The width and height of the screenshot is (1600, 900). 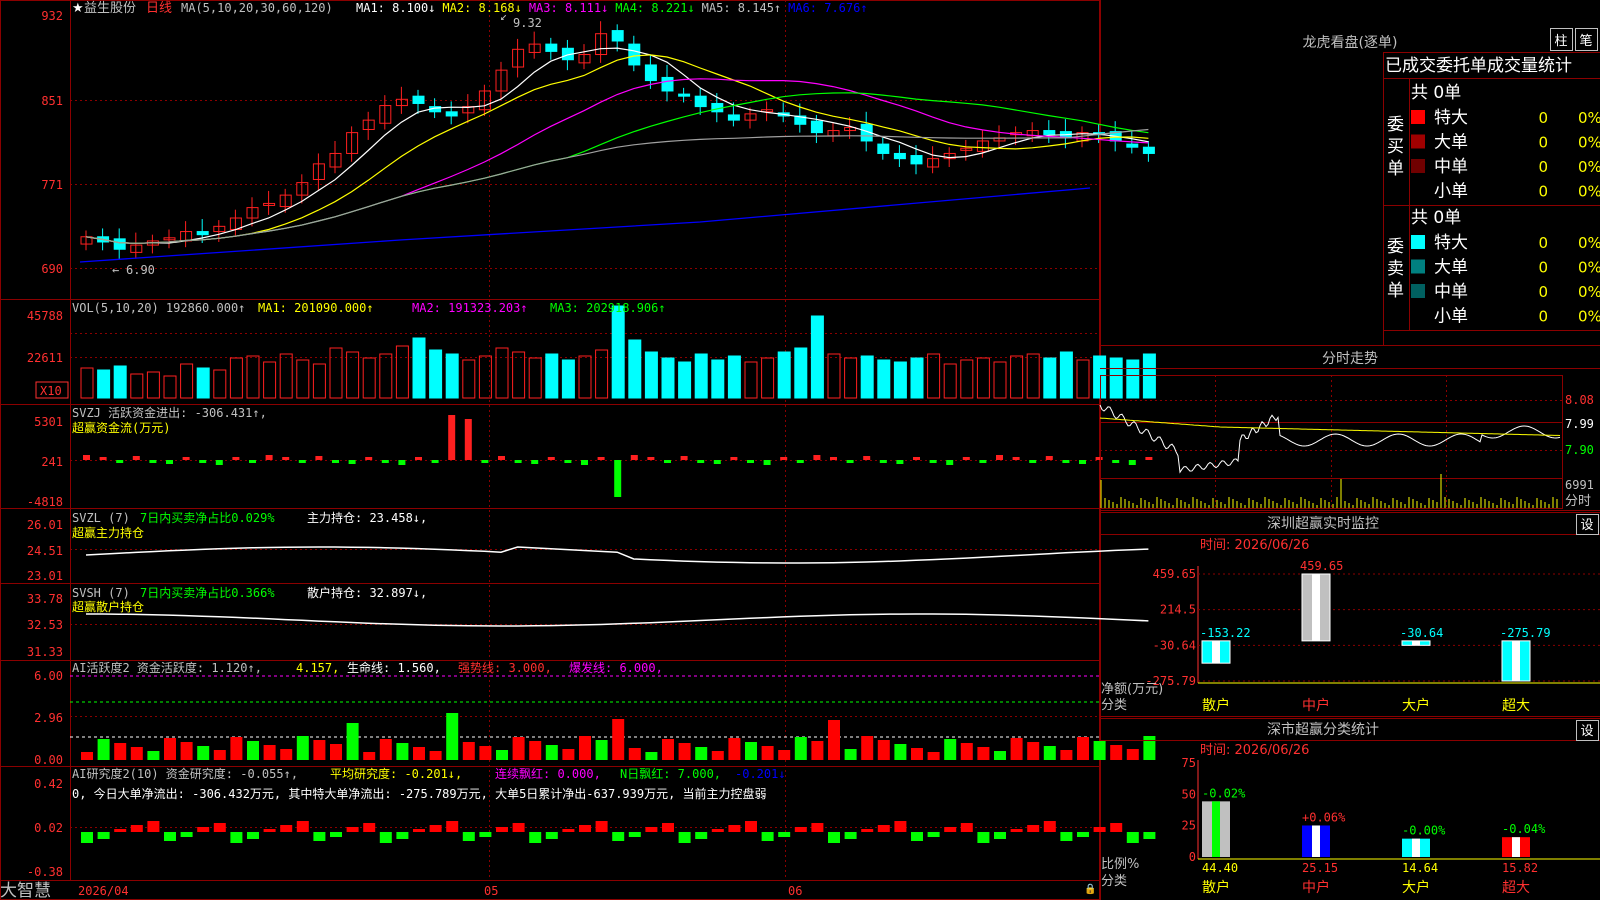 What do you see at coordinates (1395, 269) in the screenshot?
I see `sell-side-label: 委卖单` at bounding box center [1395, 269].